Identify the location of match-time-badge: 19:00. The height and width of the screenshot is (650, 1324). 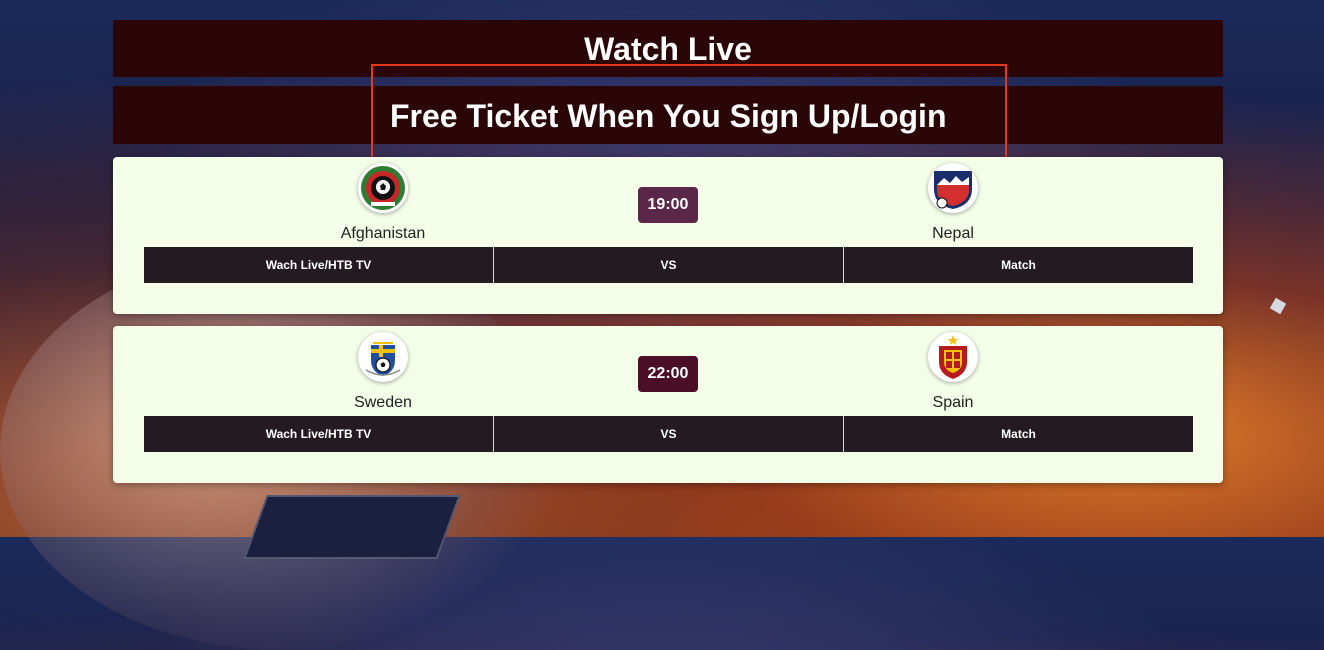
(668, 205).